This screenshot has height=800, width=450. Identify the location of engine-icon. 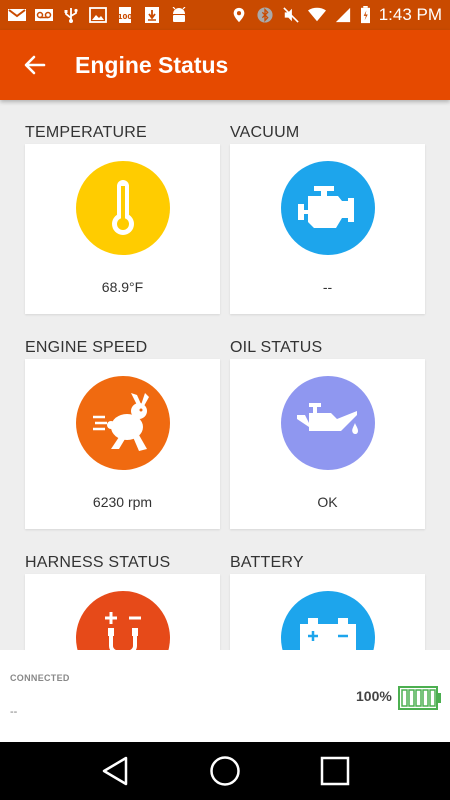
(325, 207).